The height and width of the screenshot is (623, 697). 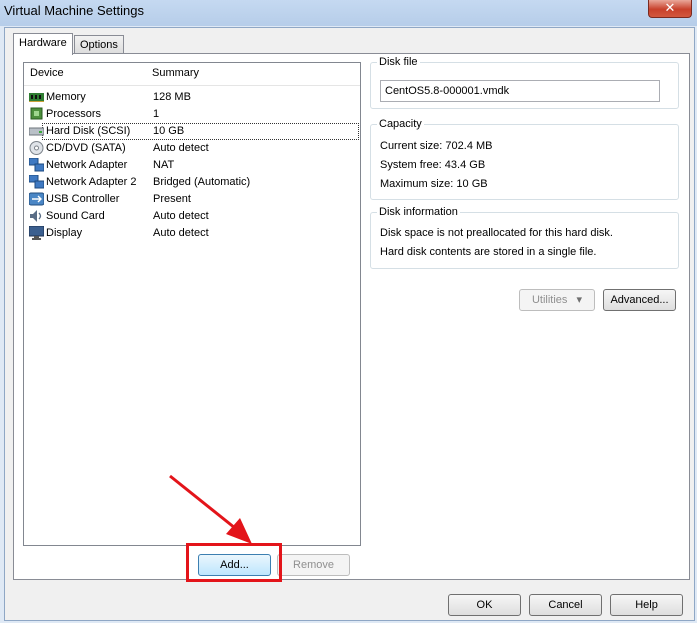 I want to click on device-name: Network Adapter 2, so click(x=91, y=182).